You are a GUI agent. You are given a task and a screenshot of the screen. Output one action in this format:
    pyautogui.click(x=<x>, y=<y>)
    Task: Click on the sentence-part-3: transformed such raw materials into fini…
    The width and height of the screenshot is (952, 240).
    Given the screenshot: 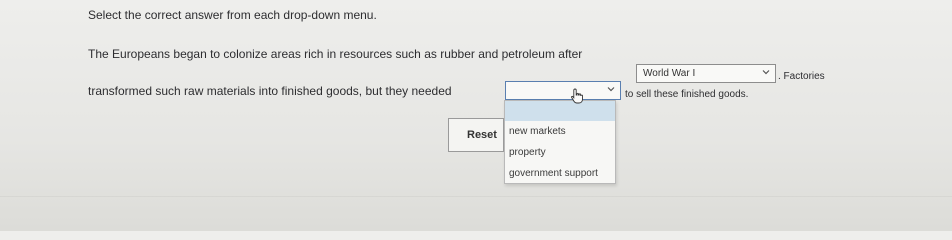 What is the action you would take?
    pyautogui.click(x=270, y=91)
    